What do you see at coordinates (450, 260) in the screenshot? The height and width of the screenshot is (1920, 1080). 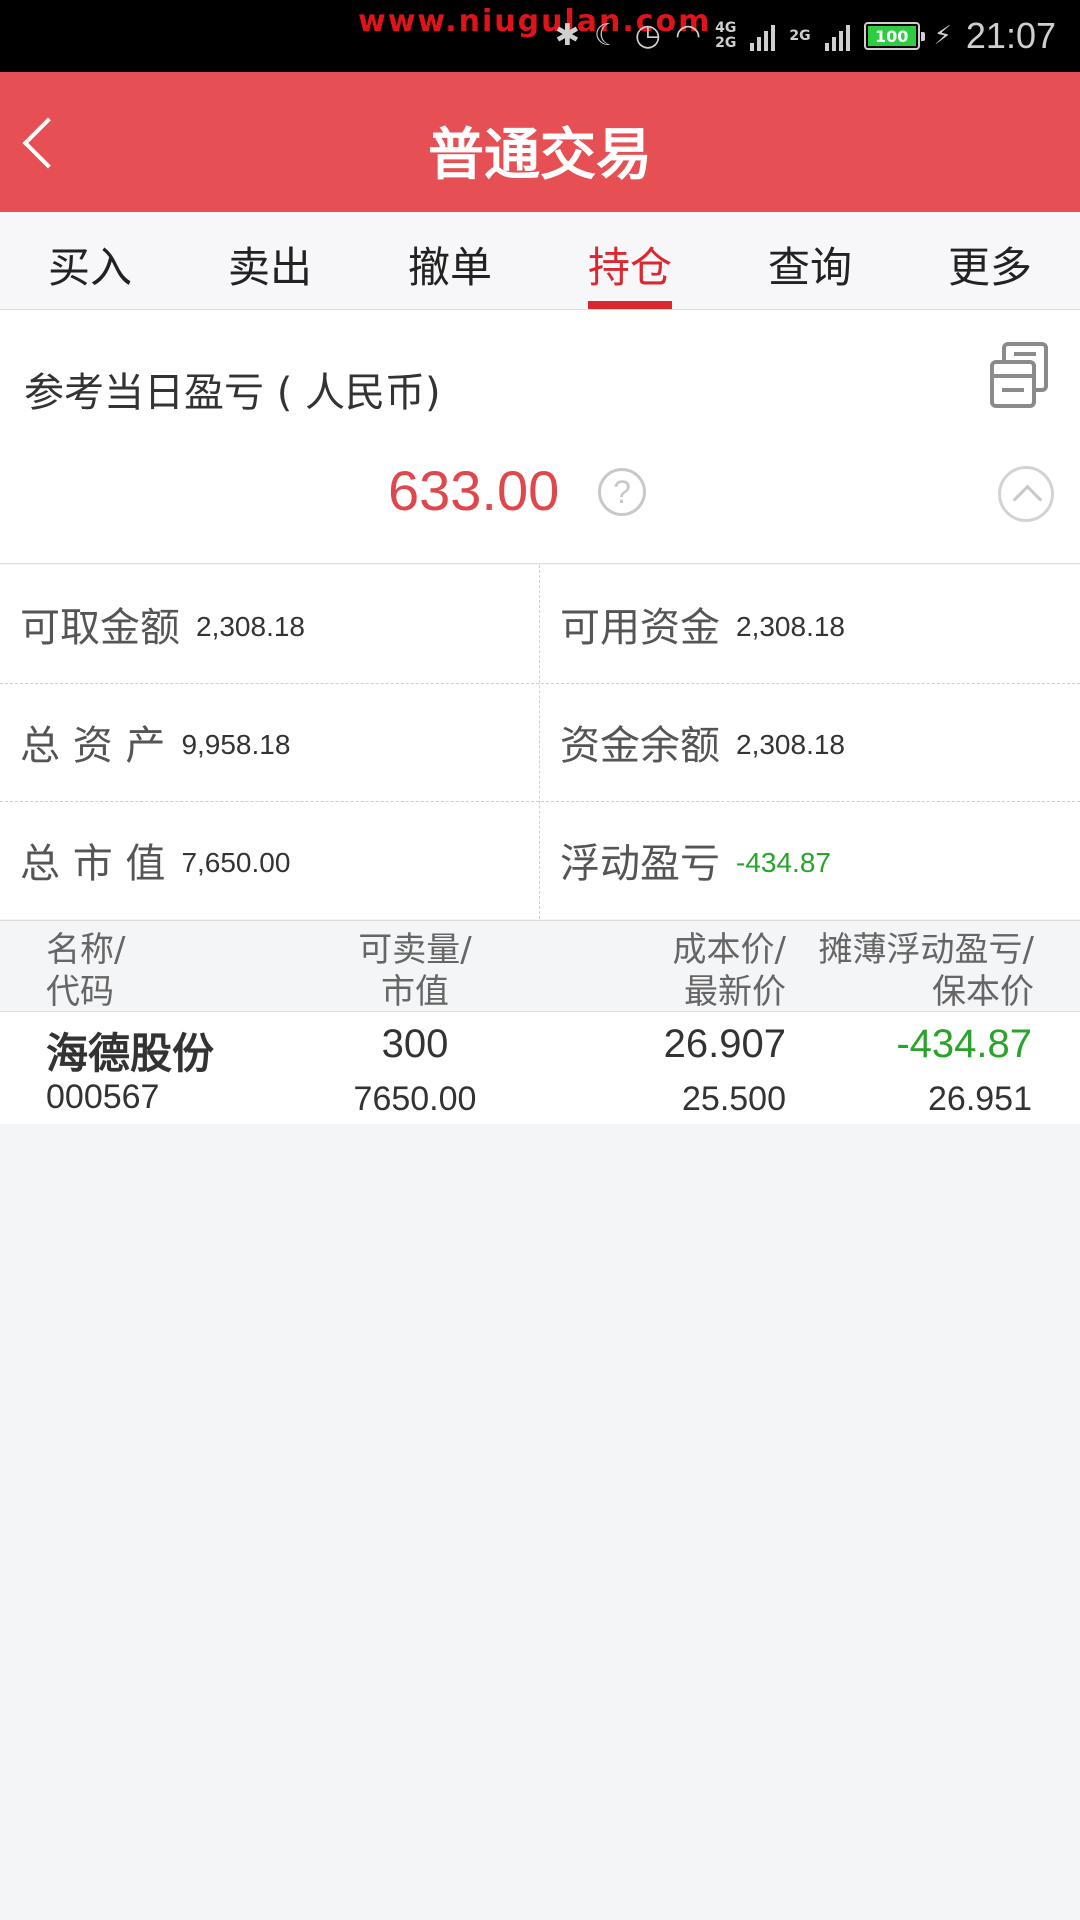 I see `tab-cancel-order: 撤单` at bounding box center [450, 260].